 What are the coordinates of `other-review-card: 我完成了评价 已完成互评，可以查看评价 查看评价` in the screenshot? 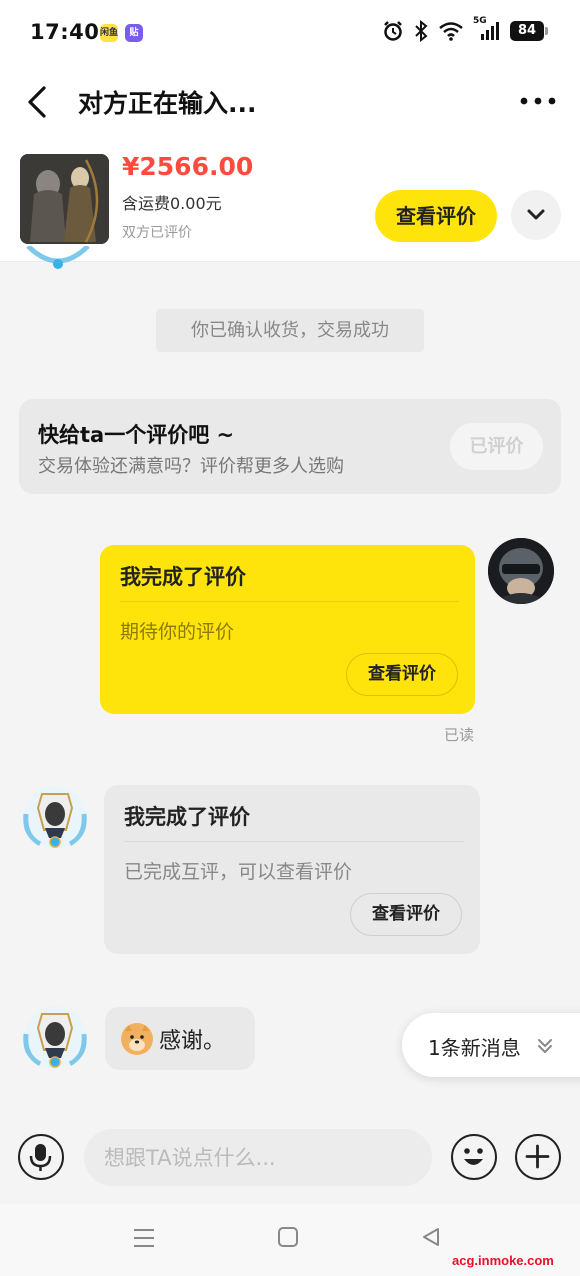 It's located at (292, 869).